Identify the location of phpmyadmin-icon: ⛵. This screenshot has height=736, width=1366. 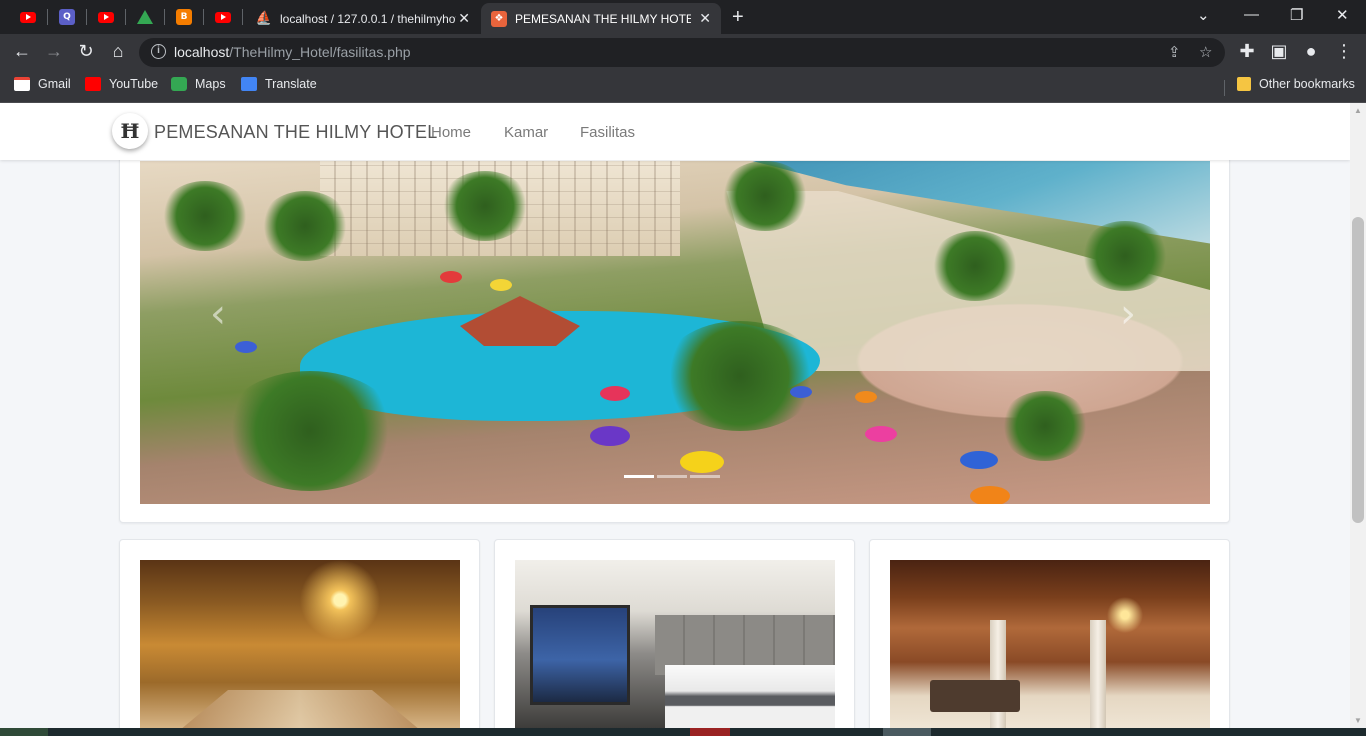
(264, 18).